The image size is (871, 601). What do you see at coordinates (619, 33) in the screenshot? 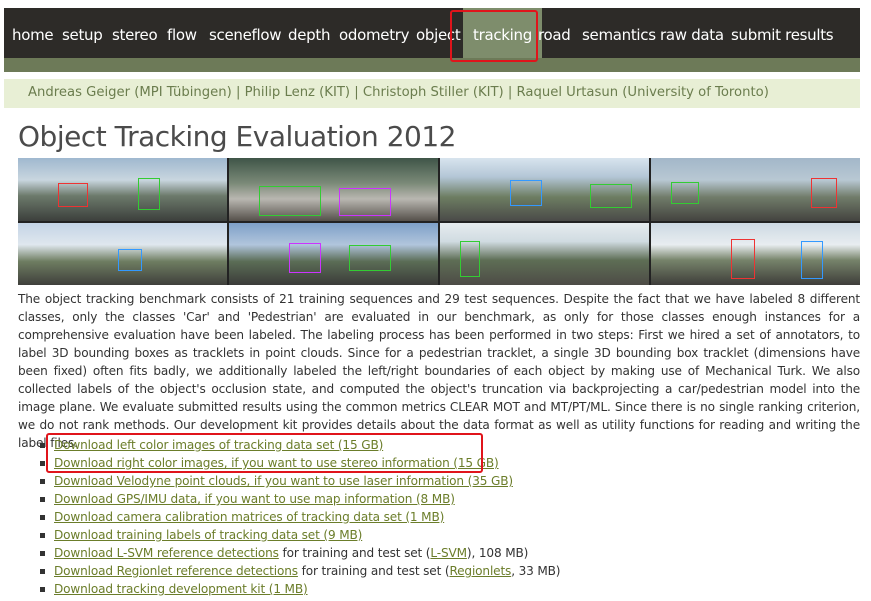
I see `nav-semantics: semantics` at bounding box center [619, 33].